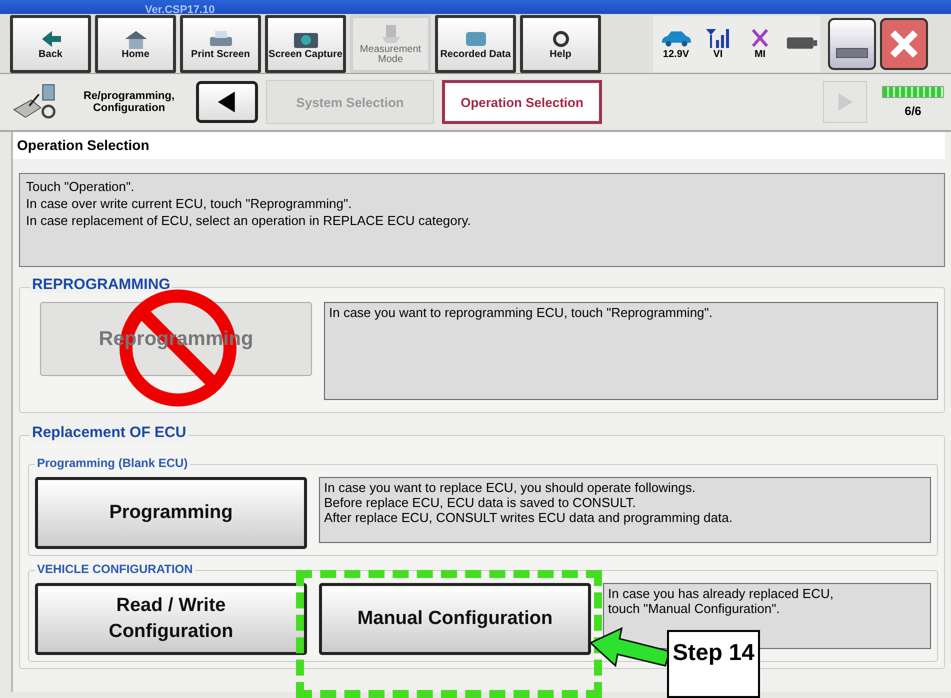 This screenshot has height=698, width=951. What do you see at coordinates (50, 43) in the screenshot?
I see `back-button: Back` at bounding box center [50, 43].